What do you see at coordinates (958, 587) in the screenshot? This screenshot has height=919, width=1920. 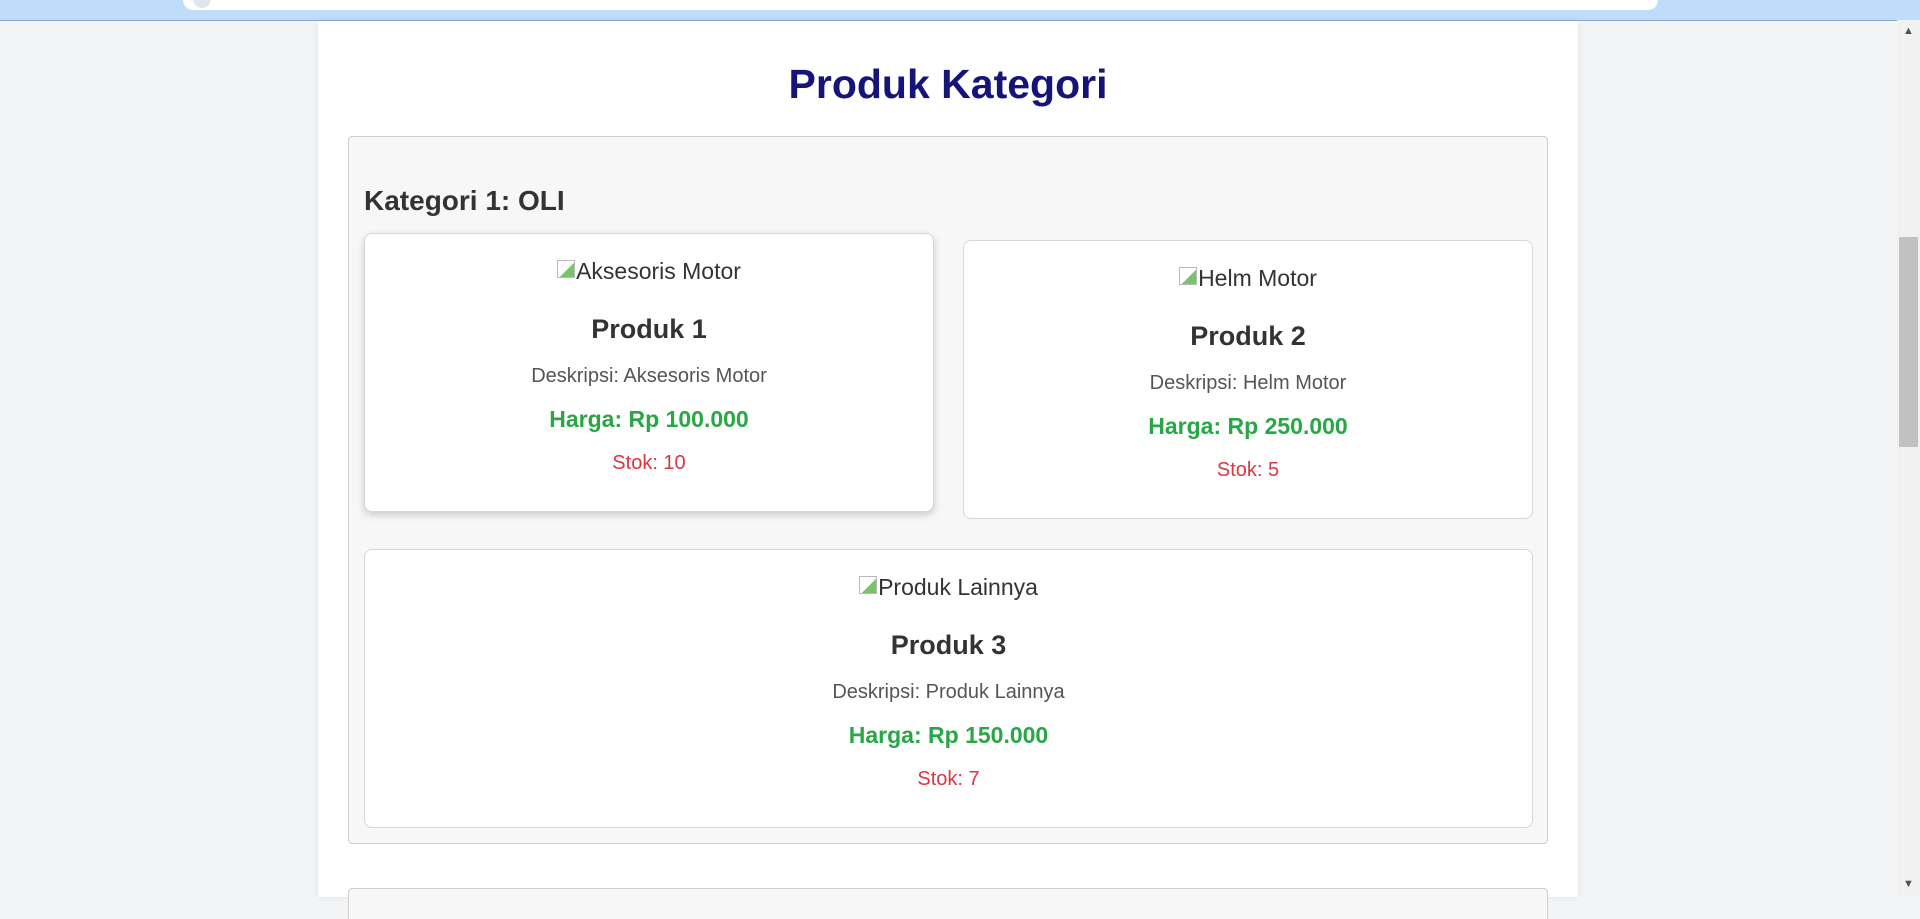 I see `product-image-alt: Produk Lainnya` at bounding box center [958, 587].